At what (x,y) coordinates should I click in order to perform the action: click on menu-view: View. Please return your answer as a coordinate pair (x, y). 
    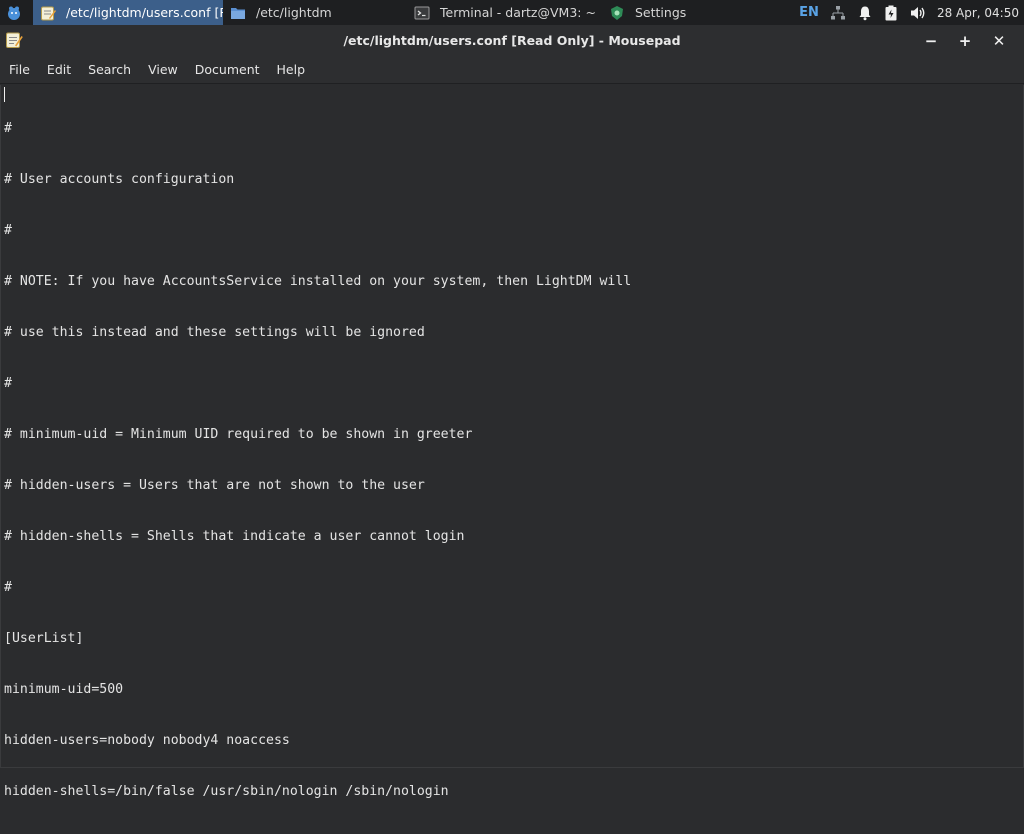
    Looking at the image, I should click on (163, 70).